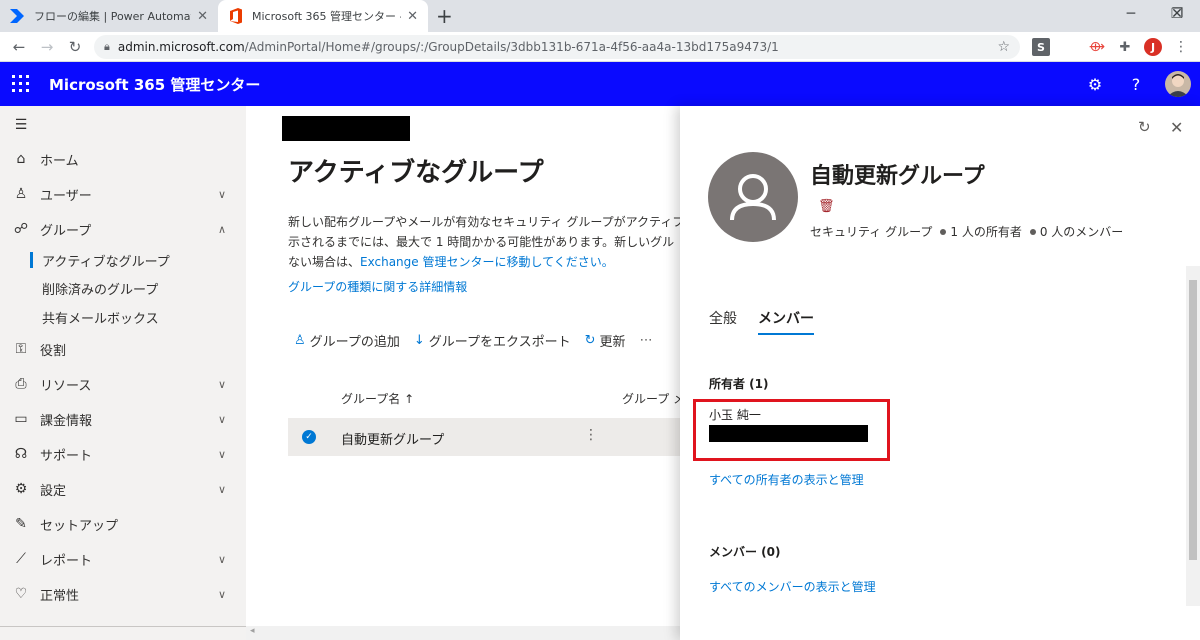 The height and width of the screenshot is (640, 1200). I want to click on nav-item-home: ⌂ ホーム, so click(123, 159).